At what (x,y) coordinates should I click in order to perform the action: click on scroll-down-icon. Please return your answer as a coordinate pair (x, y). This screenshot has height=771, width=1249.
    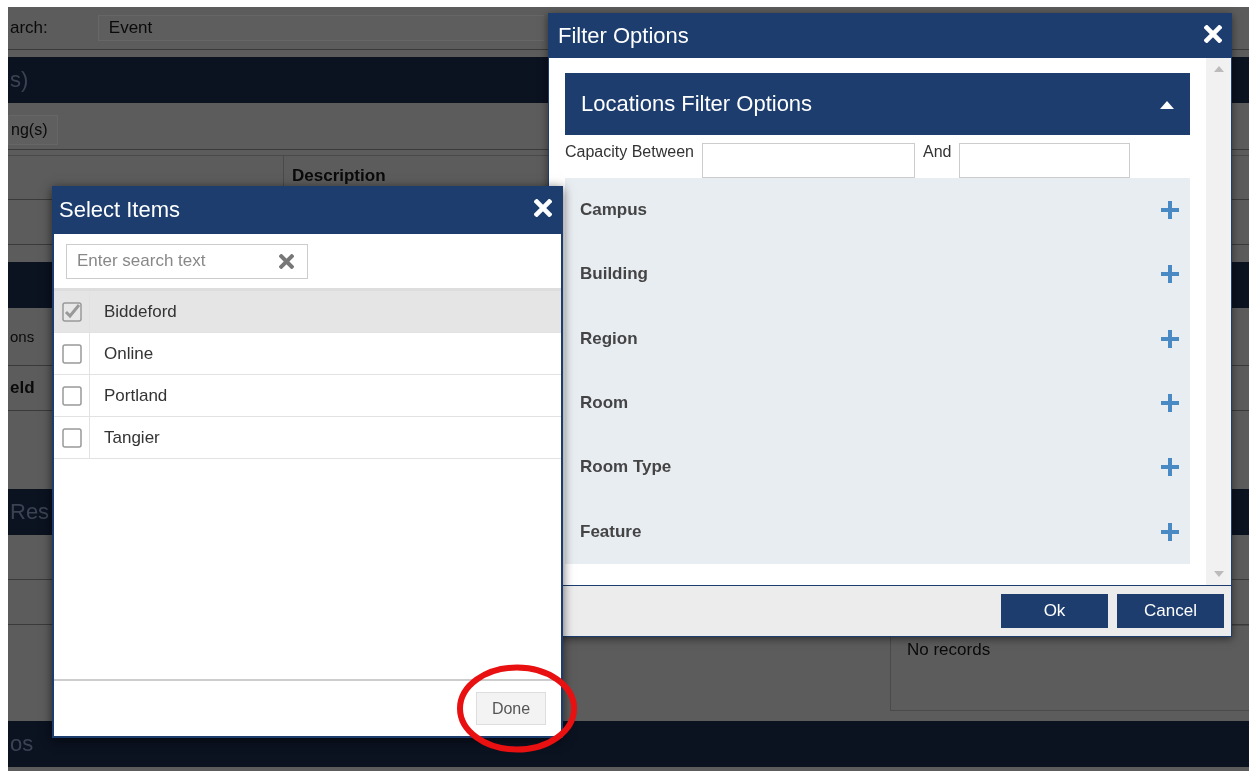
    Looking at the image, I should click on (1218, 574).